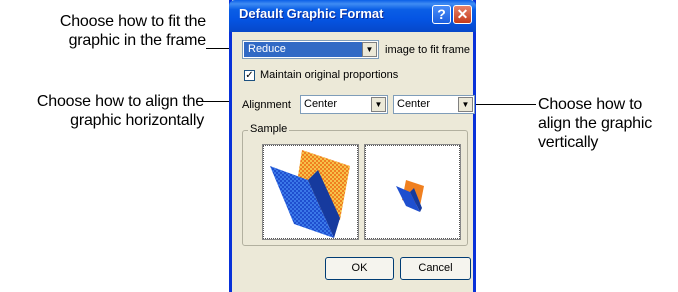  I want to click on title-bar: Default Graphic Format ? ✕, so click(352, 16).